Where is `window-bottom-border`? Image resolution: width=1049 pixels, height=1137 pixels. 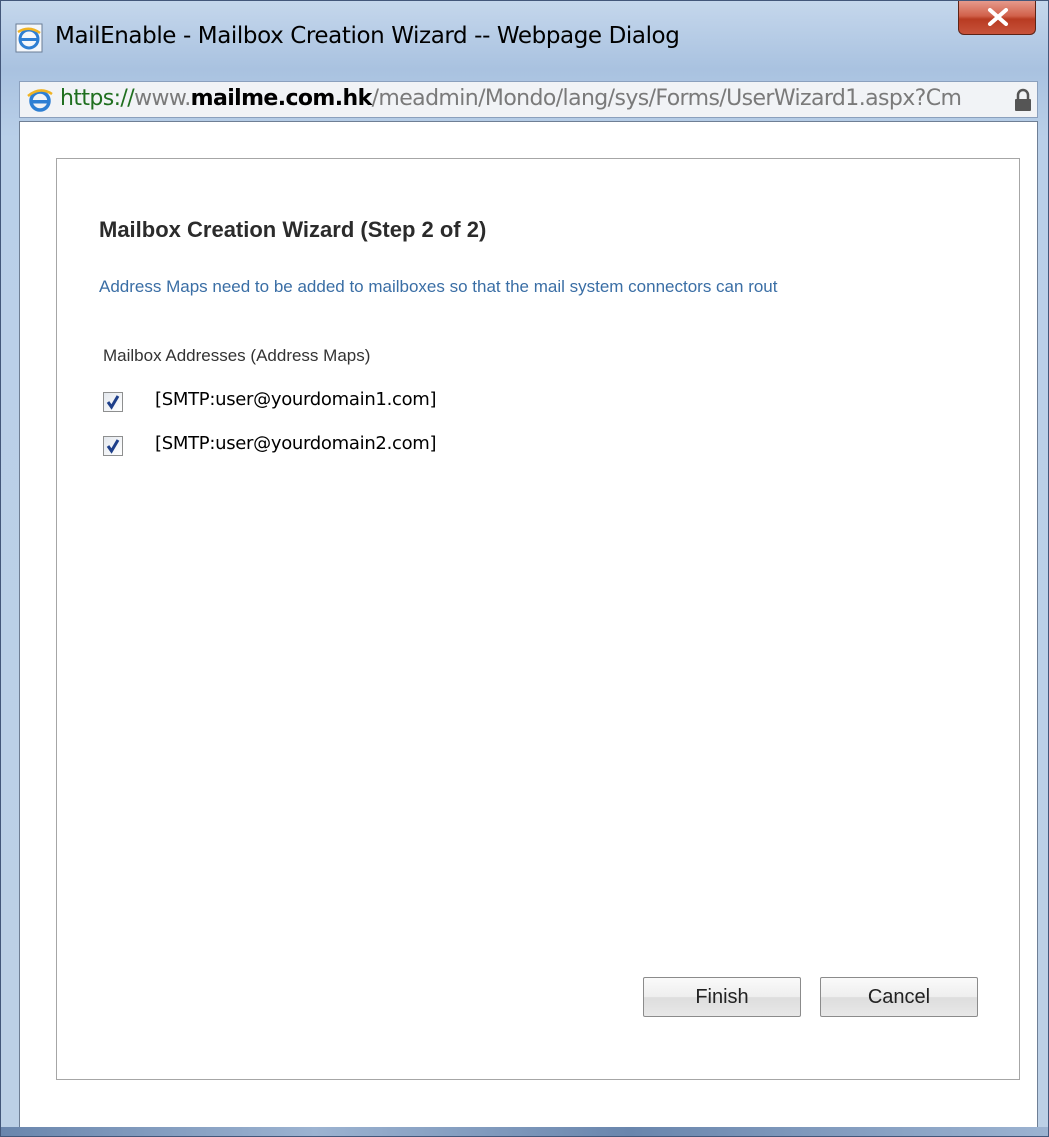
window-bottom-border is located at coordinates (524, 1131).